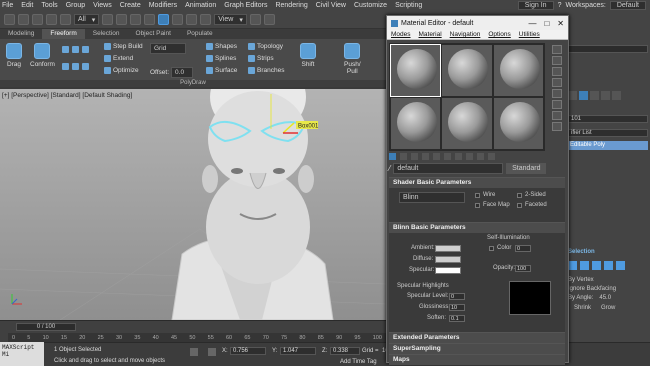  I want to click on workspace-dropdown: Default, so click(627, 5).